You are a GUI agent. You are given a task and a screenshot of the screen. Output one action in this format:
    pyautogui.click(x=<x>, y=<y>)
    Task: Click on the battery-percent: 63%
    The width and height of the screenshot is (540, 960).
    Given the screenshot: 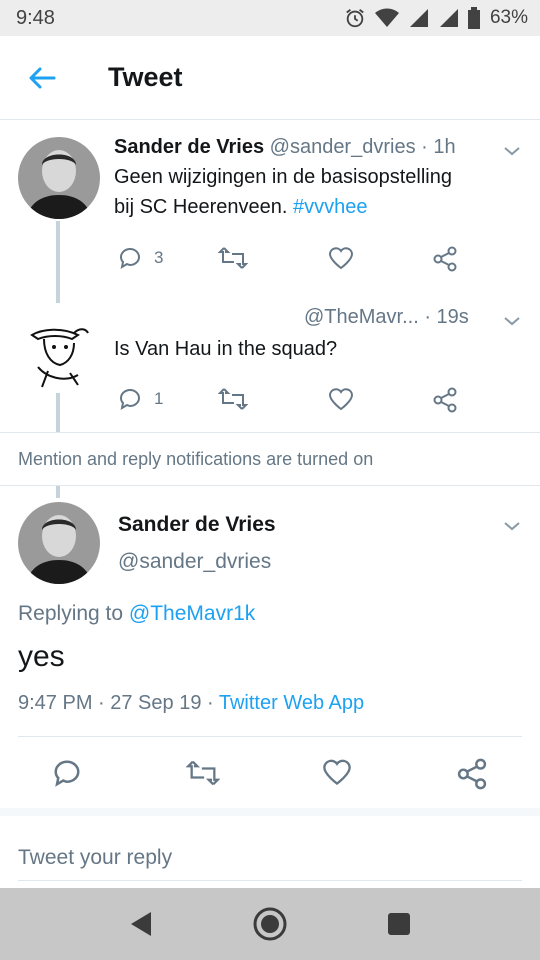 What is the action you would take?
    pyautogui.click(x=508, y=17)
    